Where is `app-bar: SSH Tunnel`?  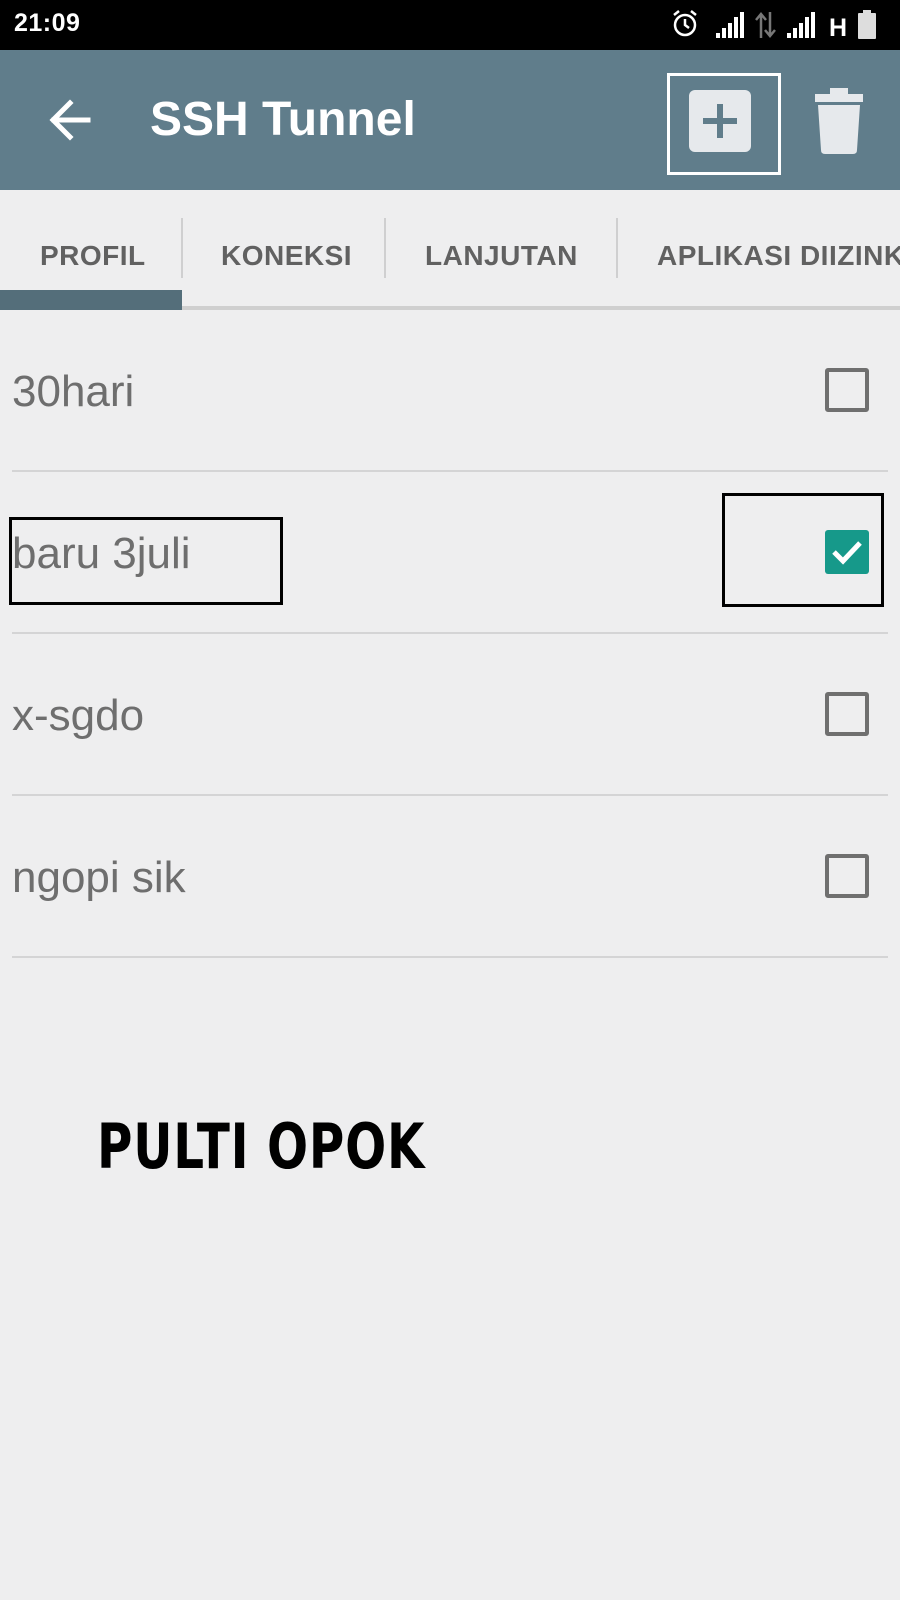 app-bar: SSH Tunnel is located at coordinates (450, 120).